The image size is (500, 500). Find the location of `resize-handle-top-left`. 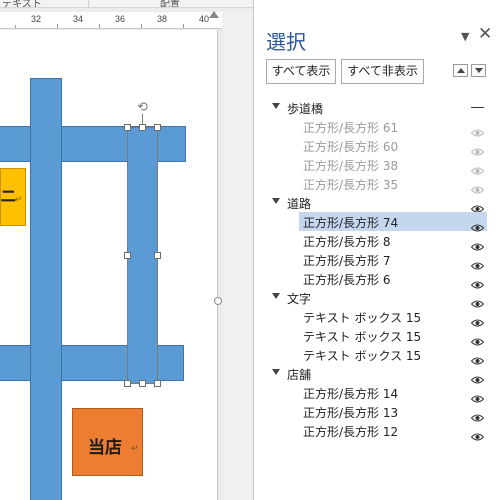

resize-handle-top-left is located at coordinates (127, 127).